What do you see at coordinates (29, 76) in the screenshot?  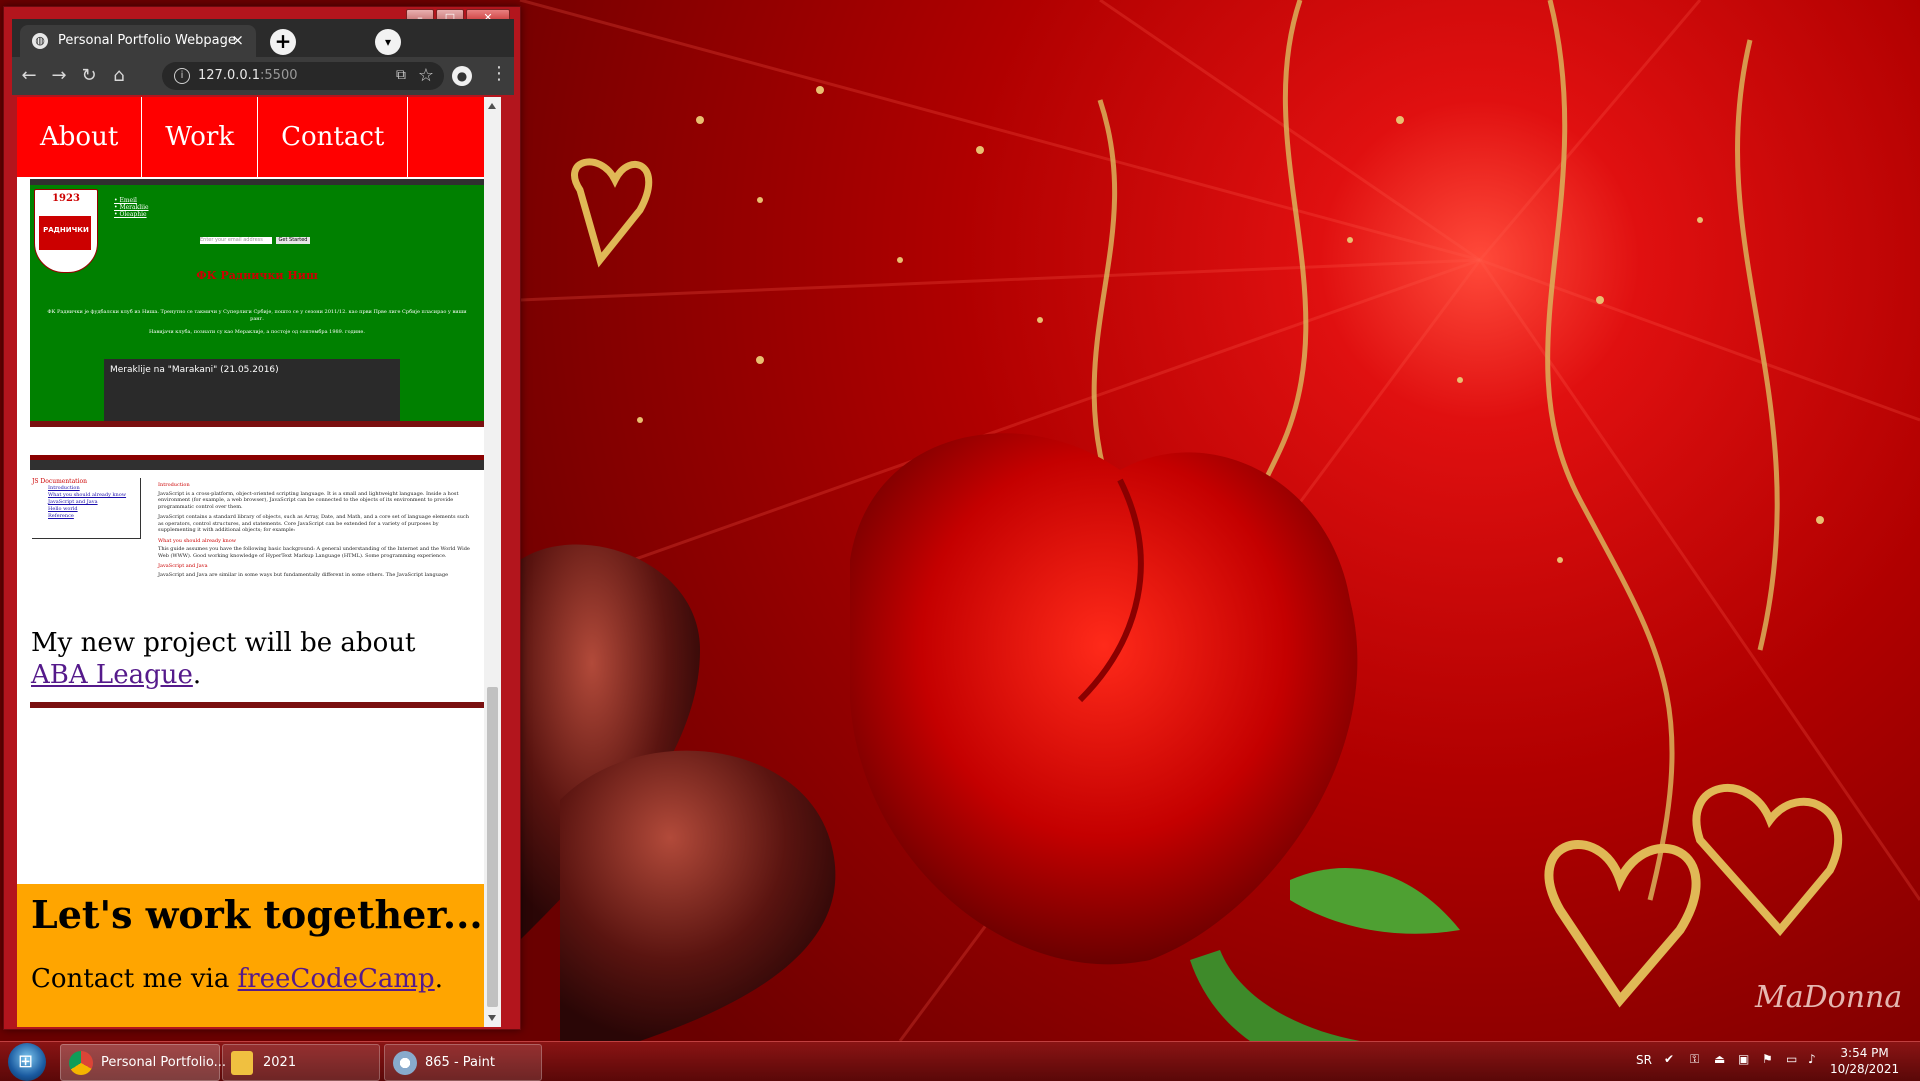 I see `back-icon: ←` at bounding box center [29, 76].